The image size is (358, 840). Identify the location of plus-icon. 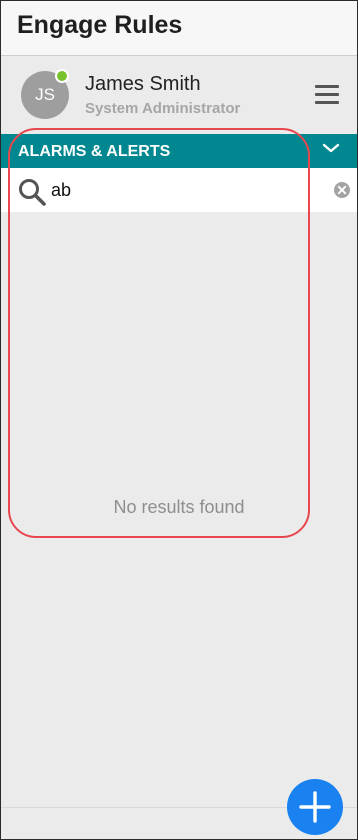
(315, 807).